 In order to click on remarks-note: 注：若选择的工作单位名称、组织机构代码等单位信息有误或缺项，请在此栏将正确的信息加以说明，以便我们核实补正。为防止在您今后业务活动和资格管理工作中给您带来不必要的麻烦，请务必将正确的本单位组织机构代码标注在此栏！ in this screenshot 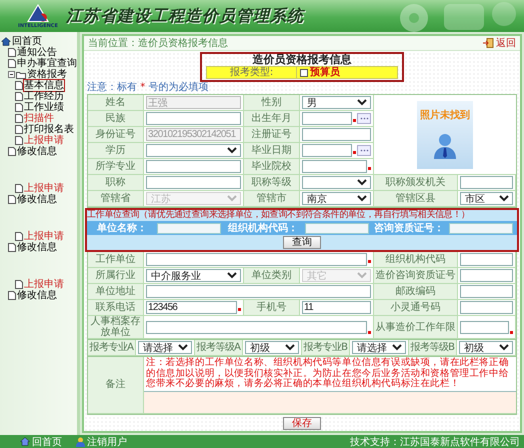, I will do `click(327, 373)`.